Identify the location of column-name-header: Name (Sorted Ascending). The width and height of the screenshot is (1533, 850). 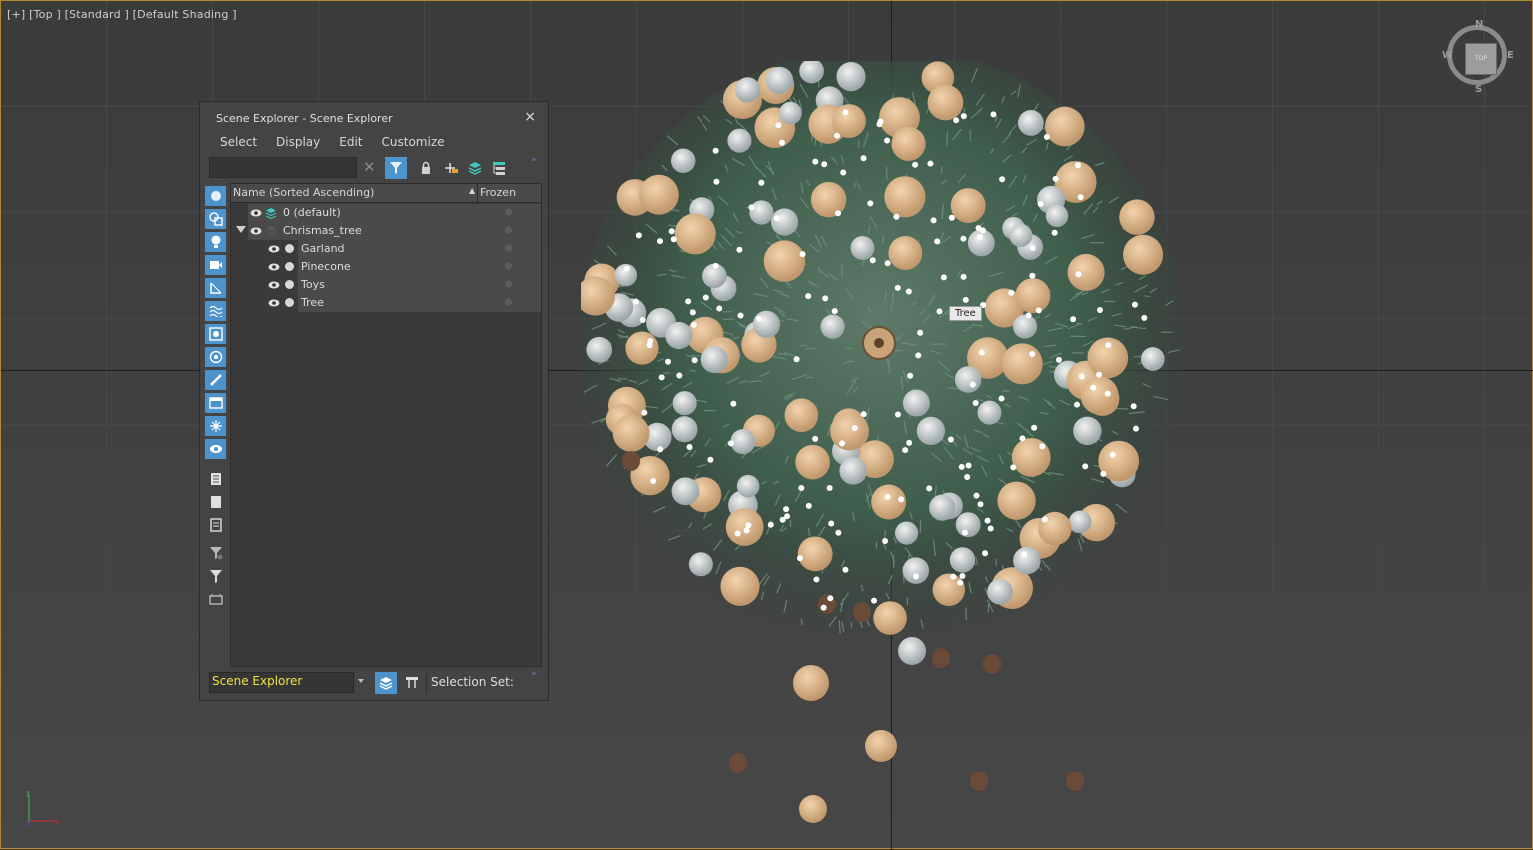
(303, 192).